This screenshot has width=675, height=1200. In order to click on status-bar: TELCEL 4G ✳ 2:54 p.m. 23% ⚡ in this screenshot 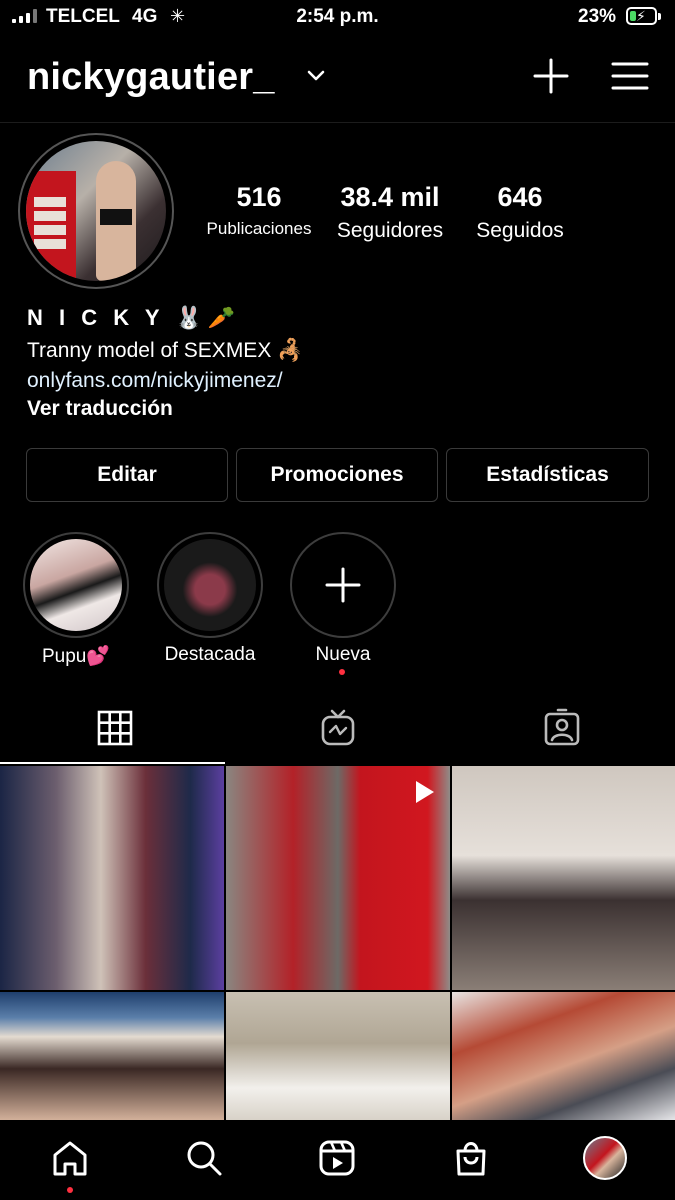, I will do `click(337, 18)`.